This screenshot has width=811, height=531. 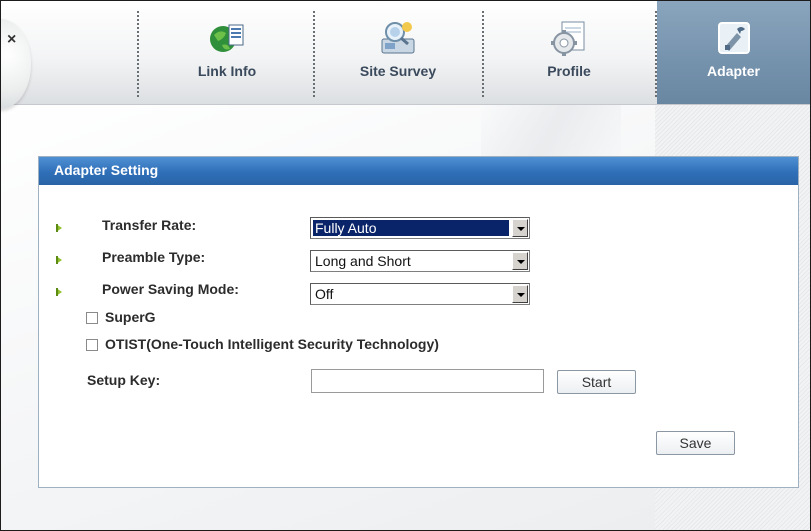 What do you see at coordinates (420, 294) in the screenshot?
I see `power-saving-mode-select: Off` at bounding box center [420, 294].